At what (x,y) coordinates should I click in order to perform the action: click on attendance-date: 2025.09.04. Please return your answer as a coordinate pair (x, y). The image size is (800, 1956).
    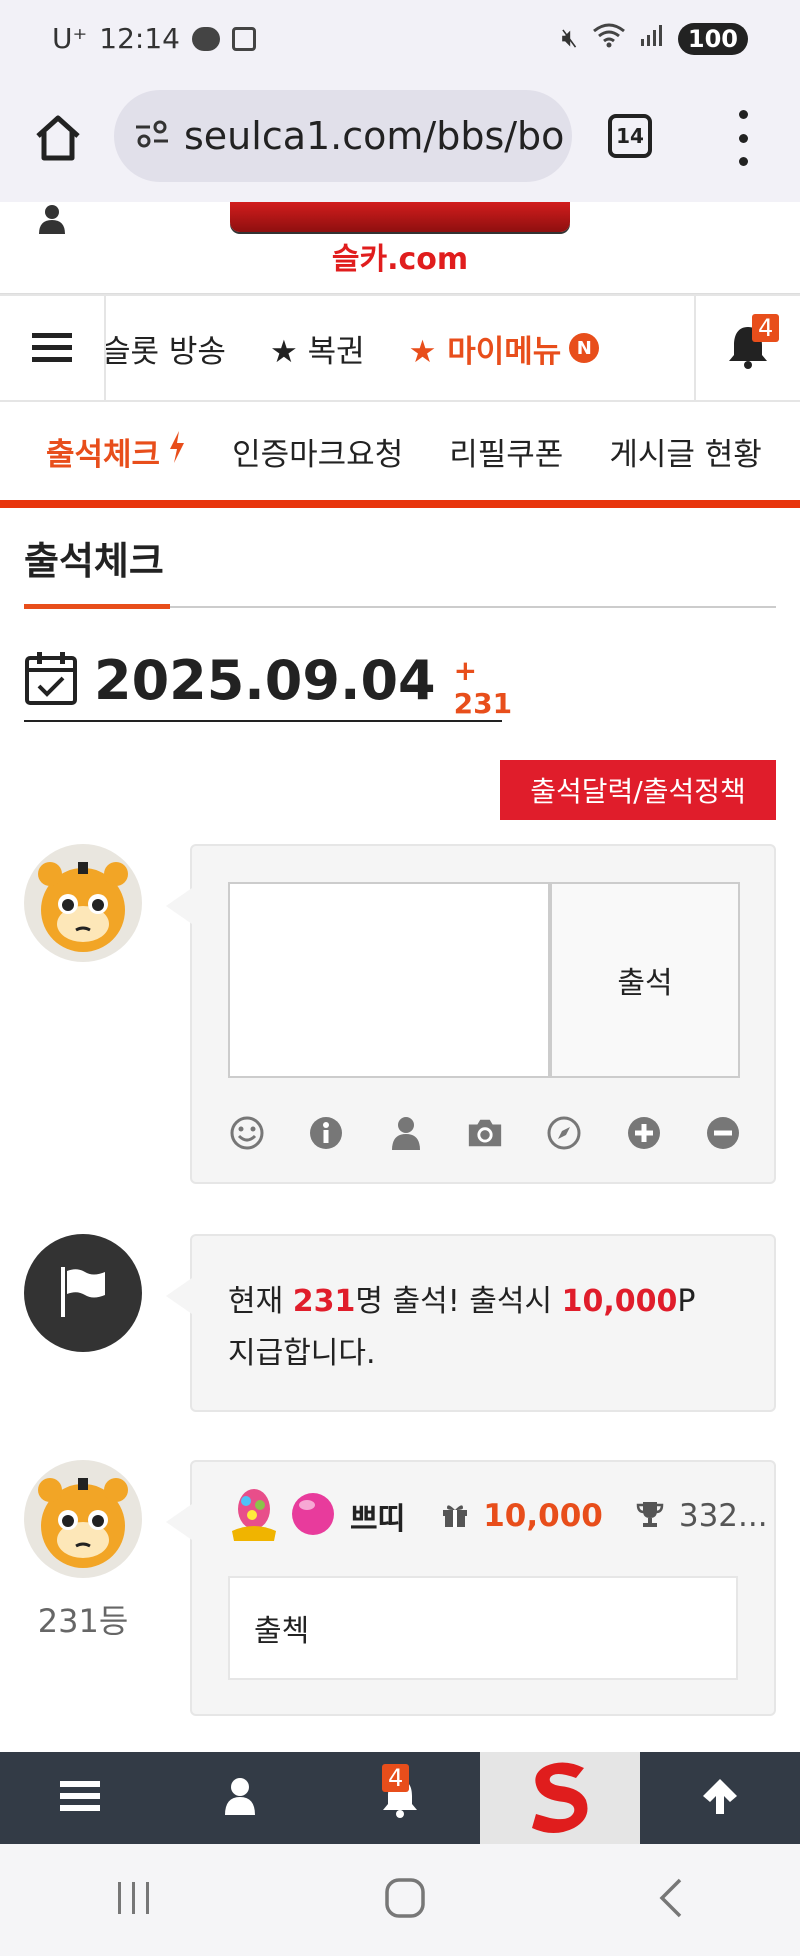
    Looking at the image, I should click on (265, 680).